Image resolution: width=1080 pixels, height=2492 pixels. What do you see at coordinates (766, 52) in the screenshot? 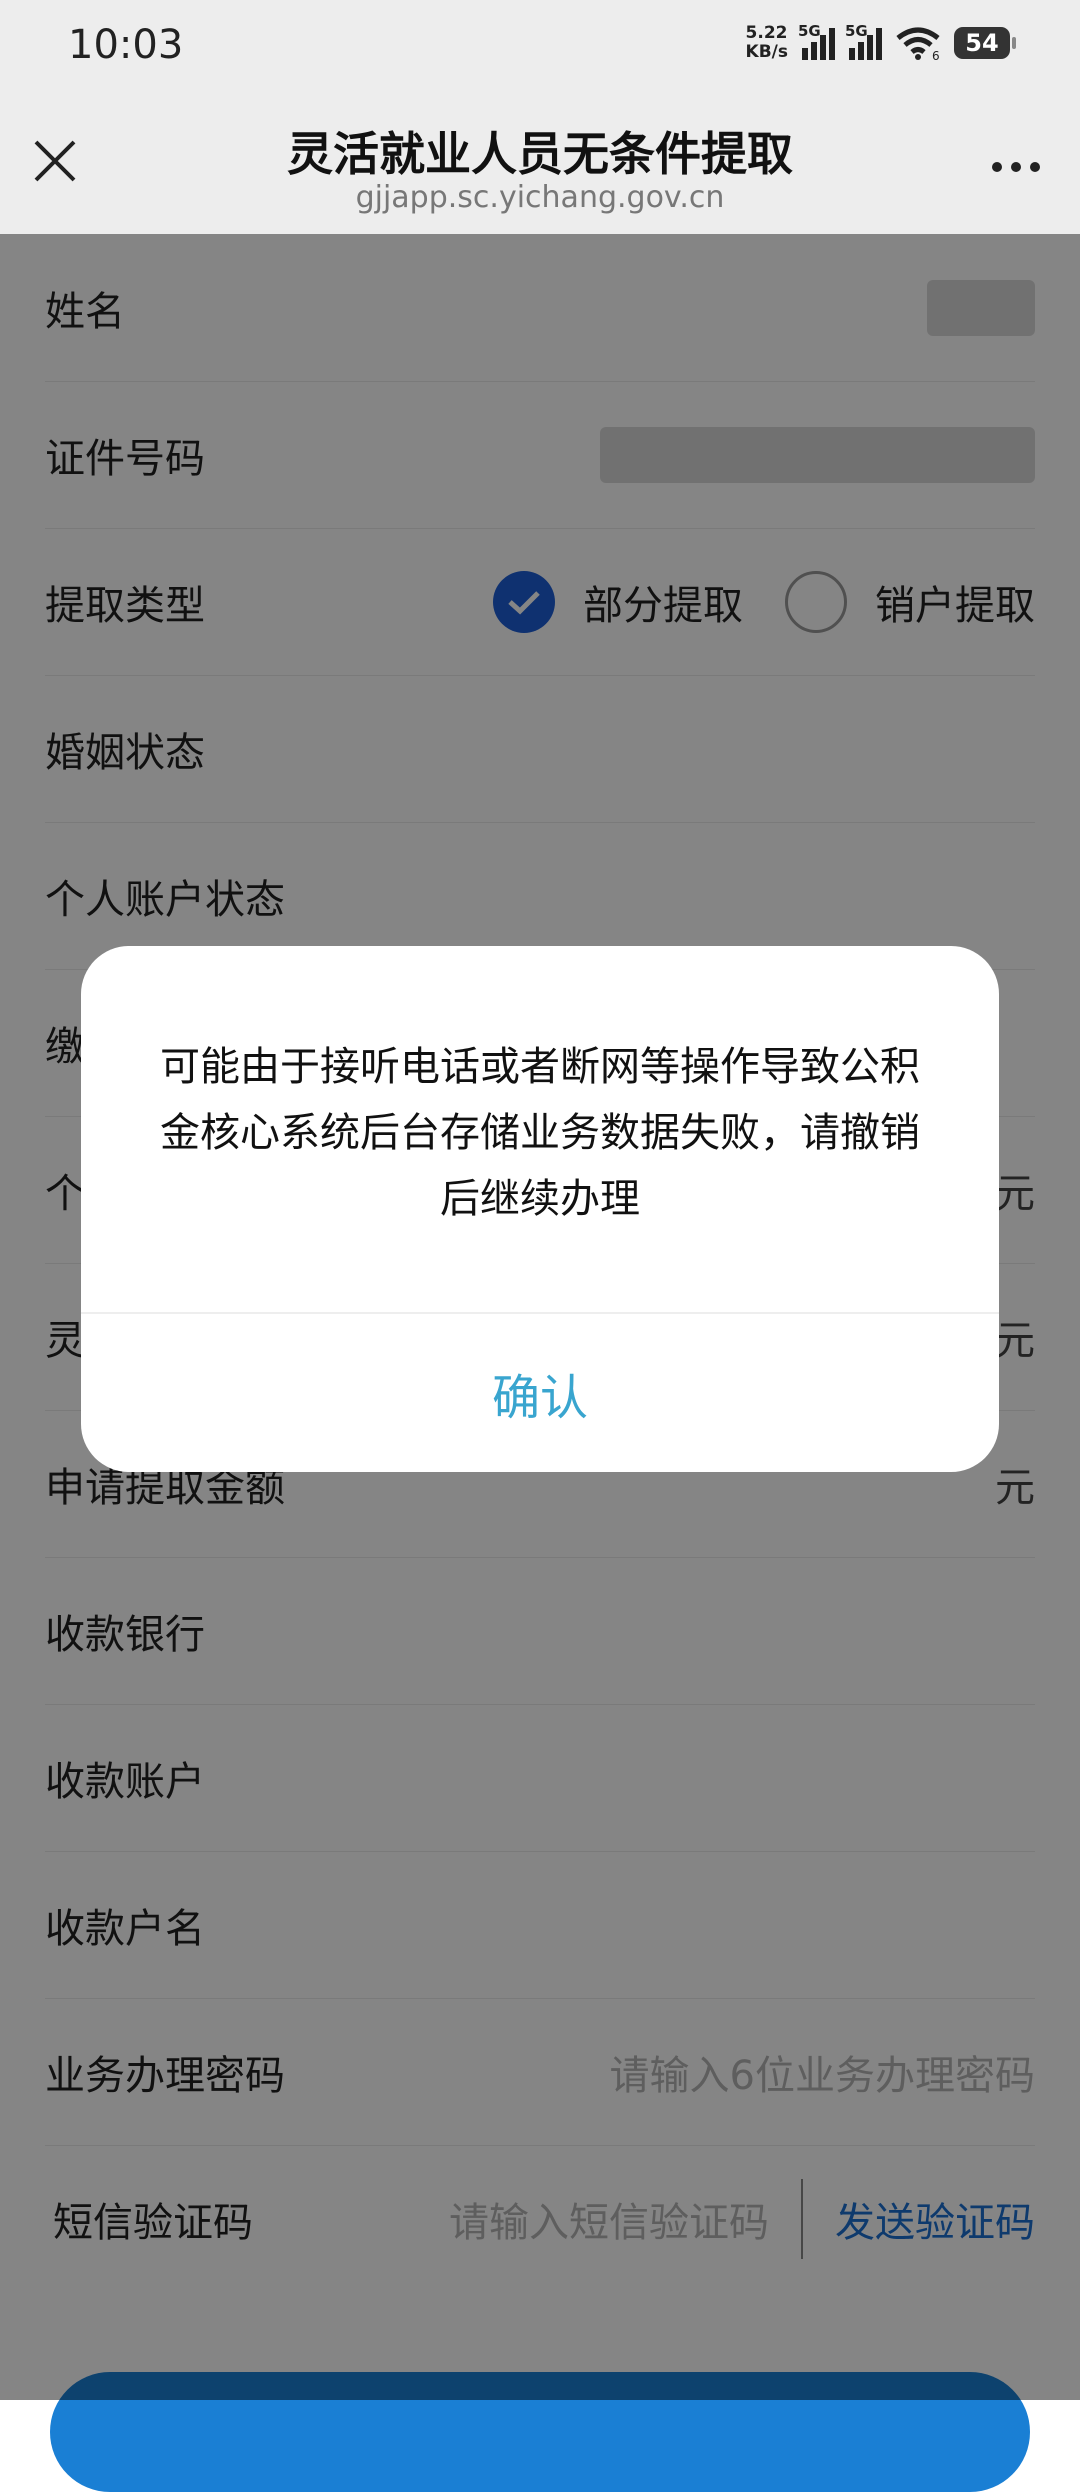
I see `net-speed-unit: KB/s` at bounding box center [766, 52].